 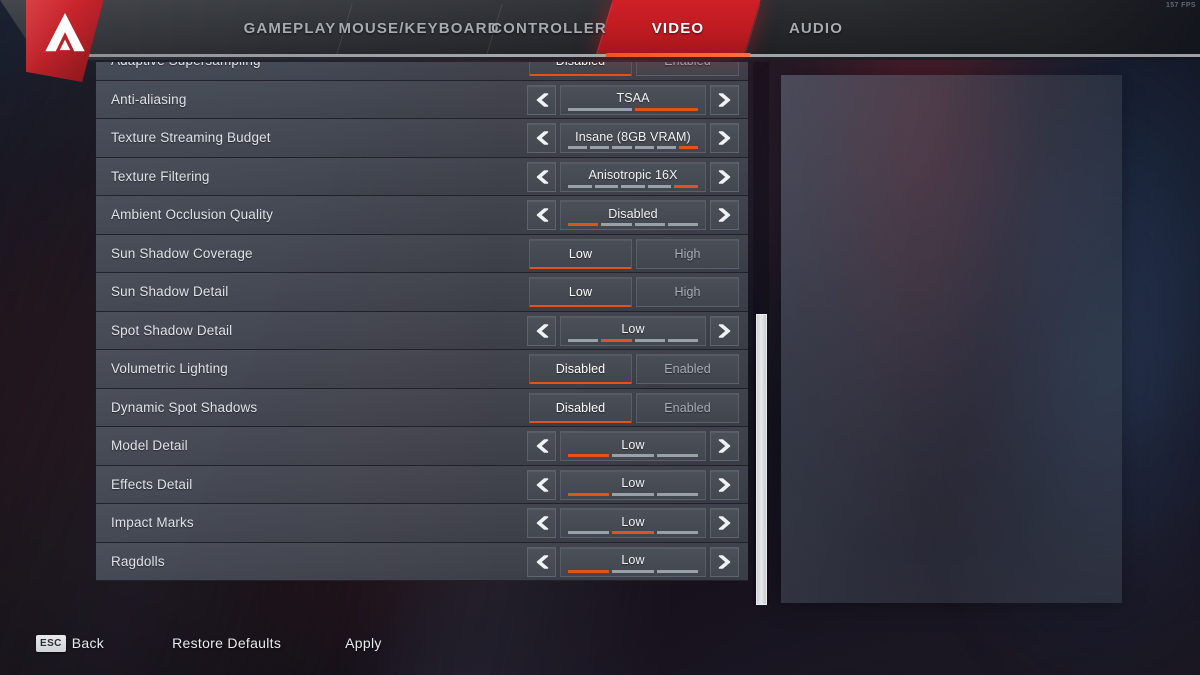 I want to click on value-display-ragdolls: Low, so click(x=633, y=561).